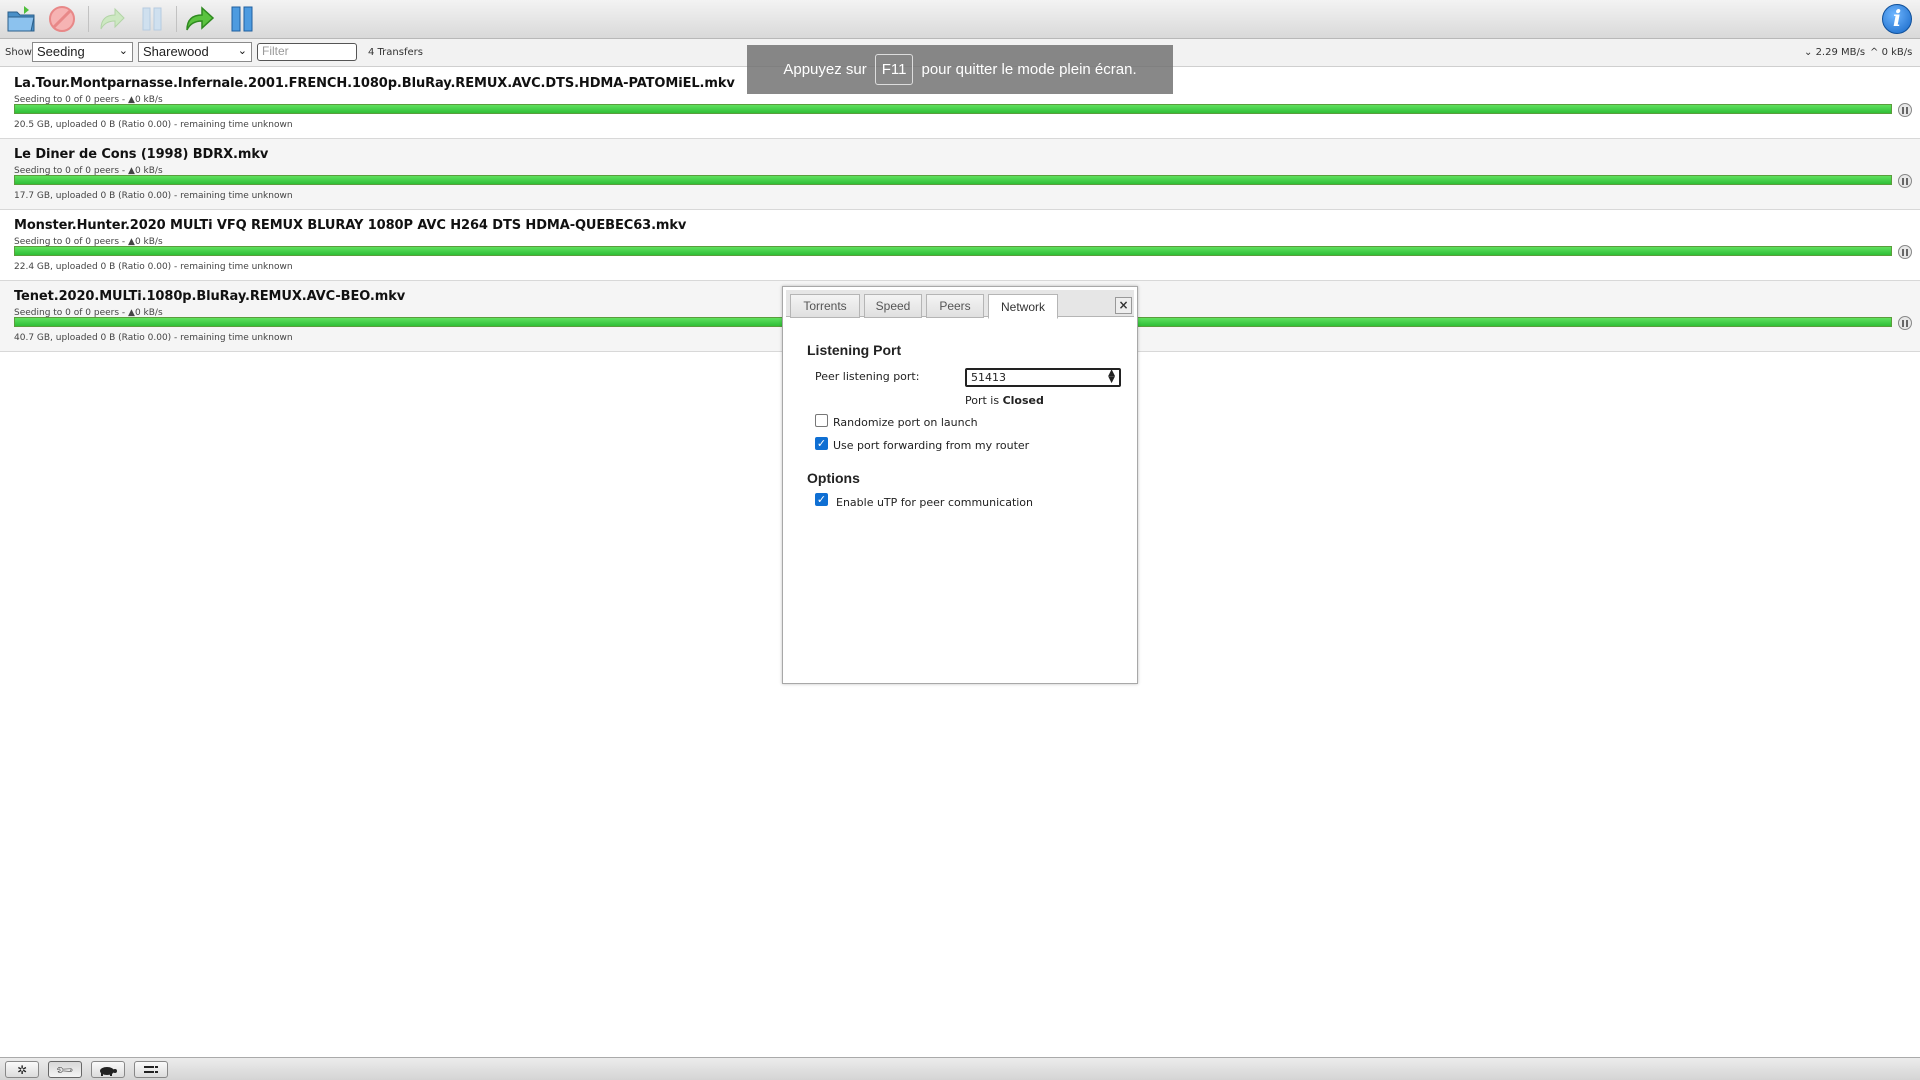 The height and width of the screenshot is (1080, 1920). Describe the element at coordinates (982, 400) in the screenshot. I see `port-status-prefix: Port is` at that location.